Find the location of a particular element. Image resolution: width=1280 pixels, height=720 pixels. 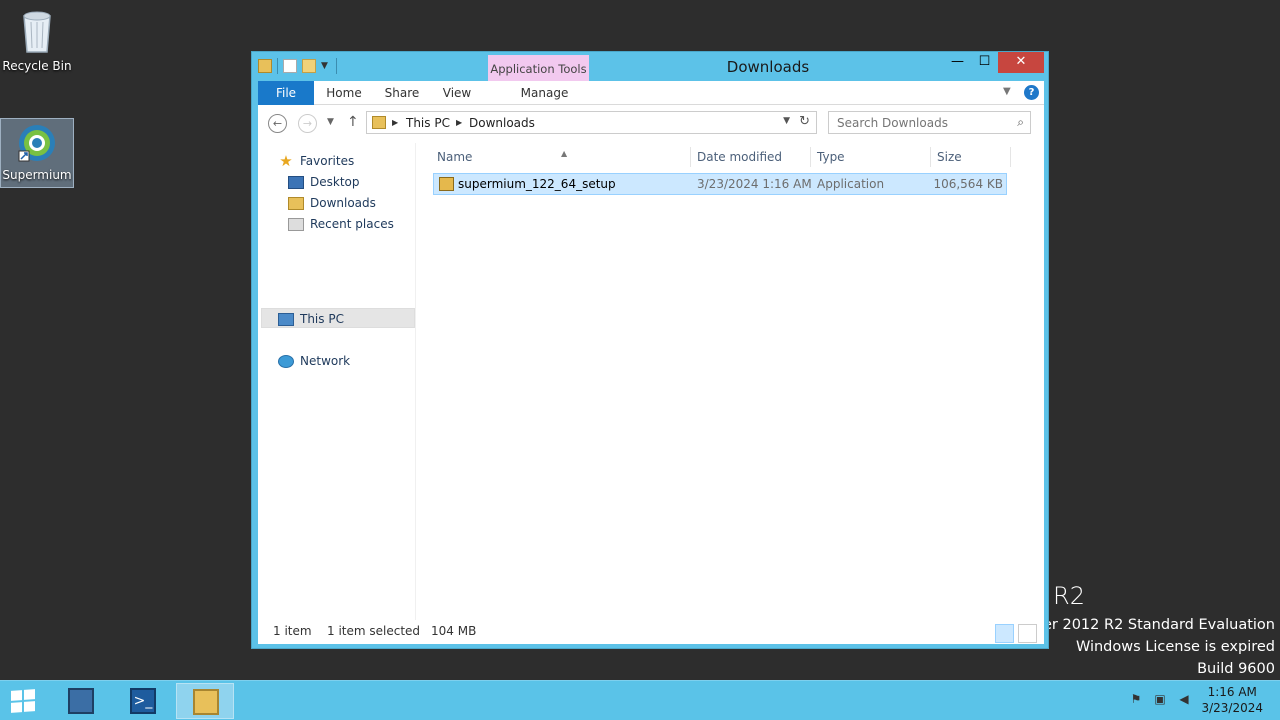

nav-recent-places: Recent places is located at coordinates (341, 224).